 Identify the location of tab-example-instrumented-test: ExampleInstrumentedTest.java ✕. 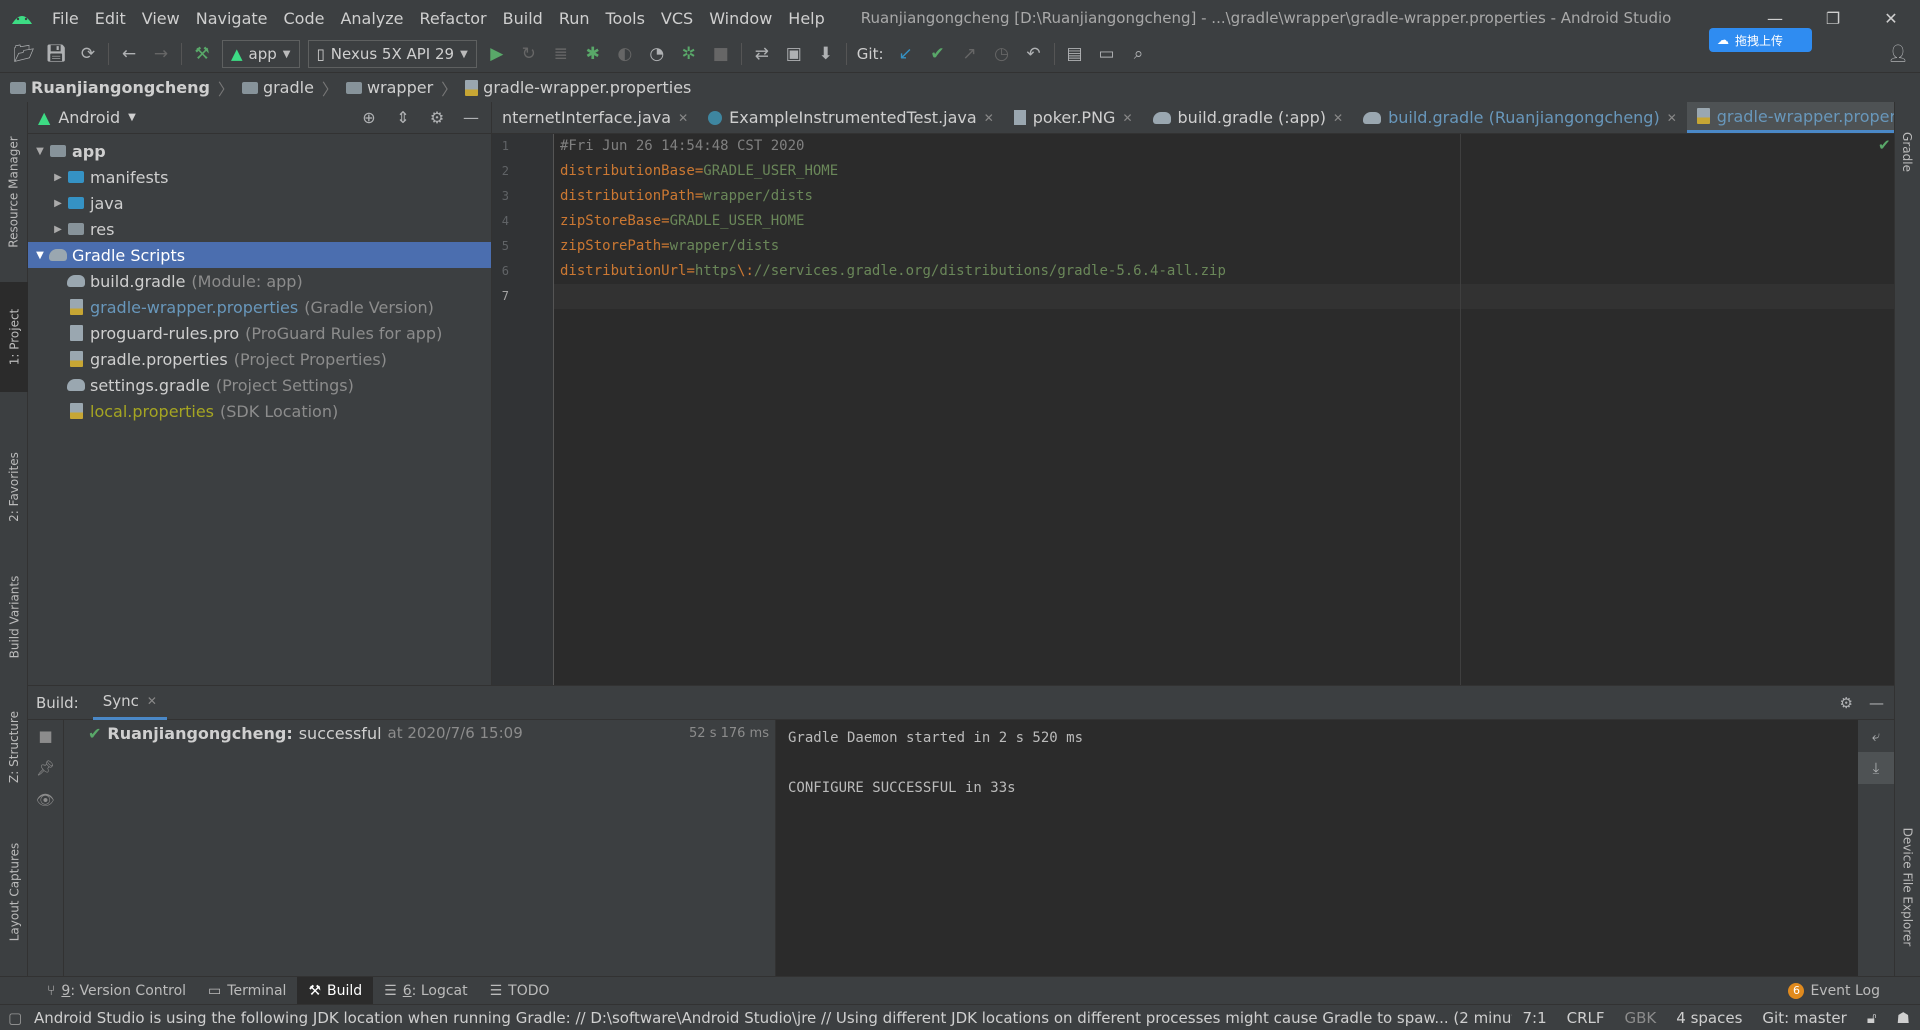
(851, 117).